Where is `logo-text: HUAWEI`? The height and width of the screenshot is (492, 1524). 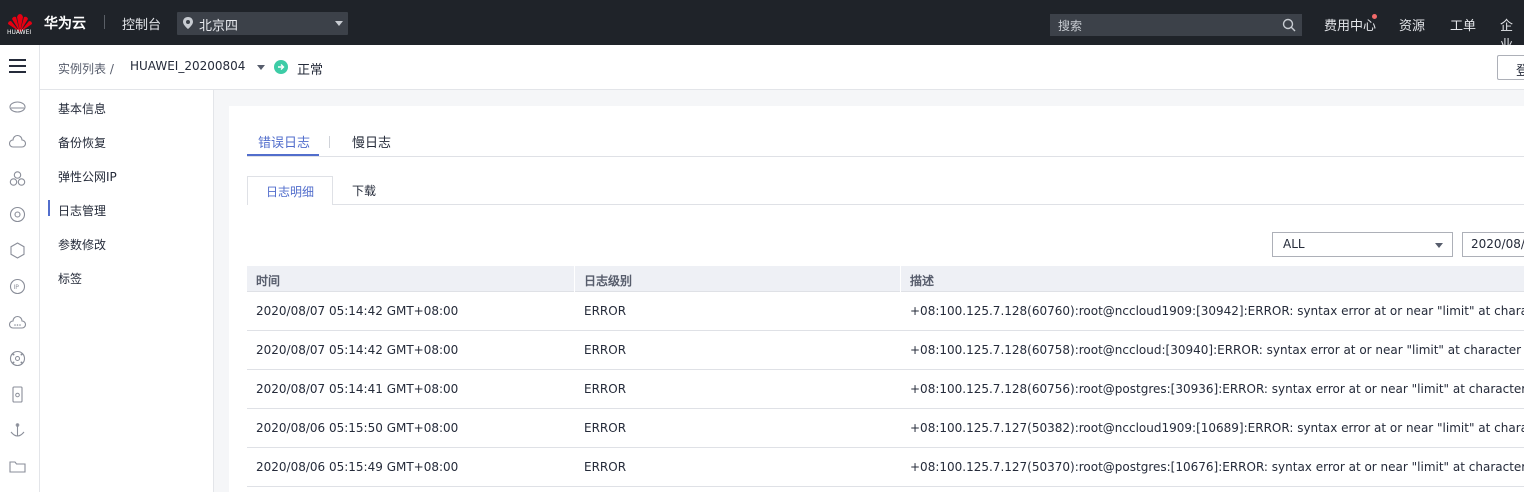 logo-text: HUAWEI is located at coordinates (19, 32).